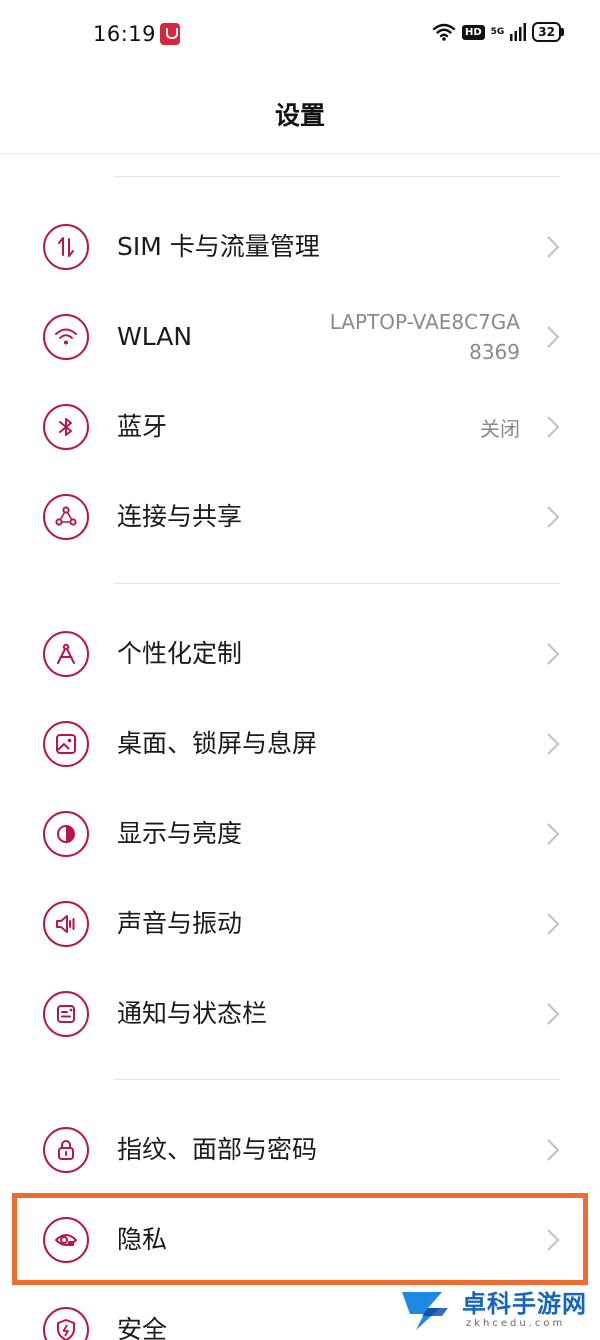 The image size is (600, 1340). What do you see at coordinates (66, 1323) in the screenshot?
I see `security-shield-icon` at bounding box center [66, 1323].